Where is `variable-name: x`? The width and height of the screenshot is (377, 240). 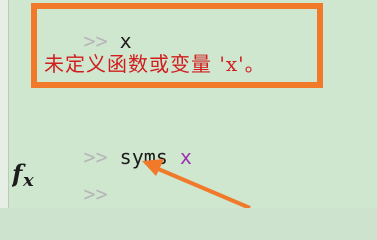
variable-name: x is located at coordinates (185, 157).